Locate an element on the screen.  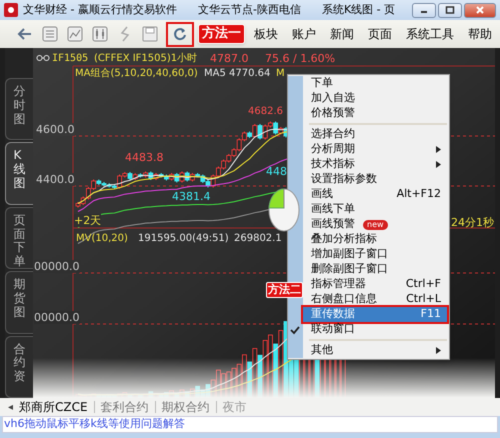
line-chart-icon is located at coordinates (75, 34).